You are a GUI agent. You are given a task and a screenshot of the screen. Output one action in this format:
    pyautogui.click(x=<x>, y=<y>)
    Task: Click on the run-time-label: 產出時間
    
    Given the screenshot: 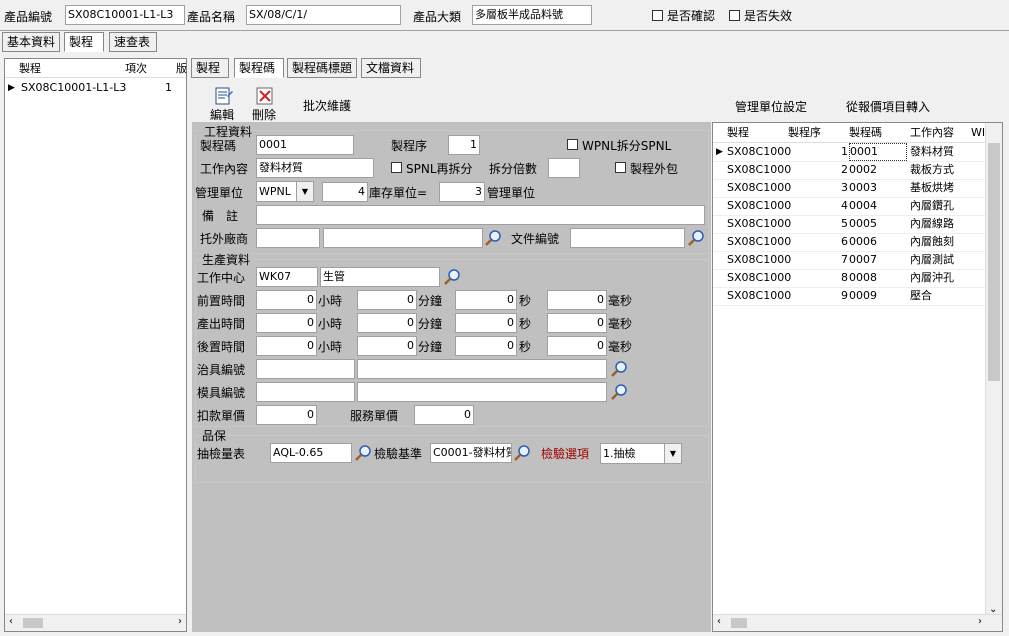 What is the action you would take?
    pyautogui.click(x=221, y=324)
    